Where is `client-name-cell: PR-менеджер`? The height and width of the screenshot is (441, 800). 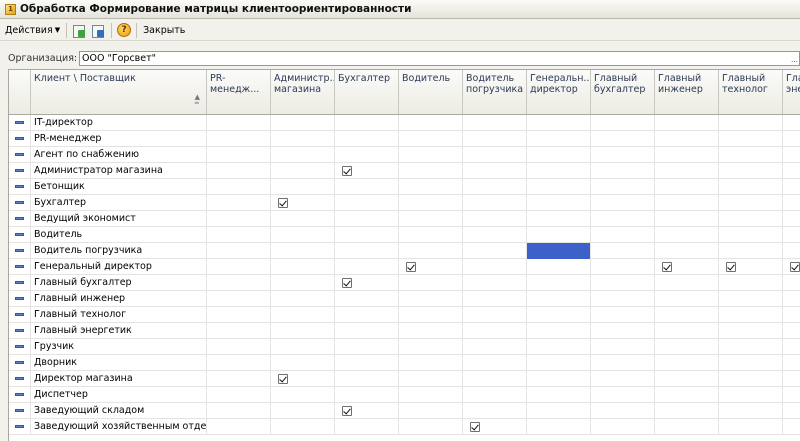 client-name-cell: PR-менеджер is located at coordinates (119, 139).